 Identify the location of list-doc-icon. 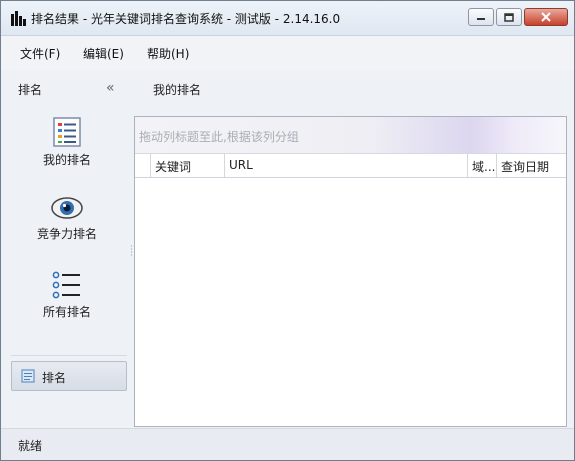
(67, 132).